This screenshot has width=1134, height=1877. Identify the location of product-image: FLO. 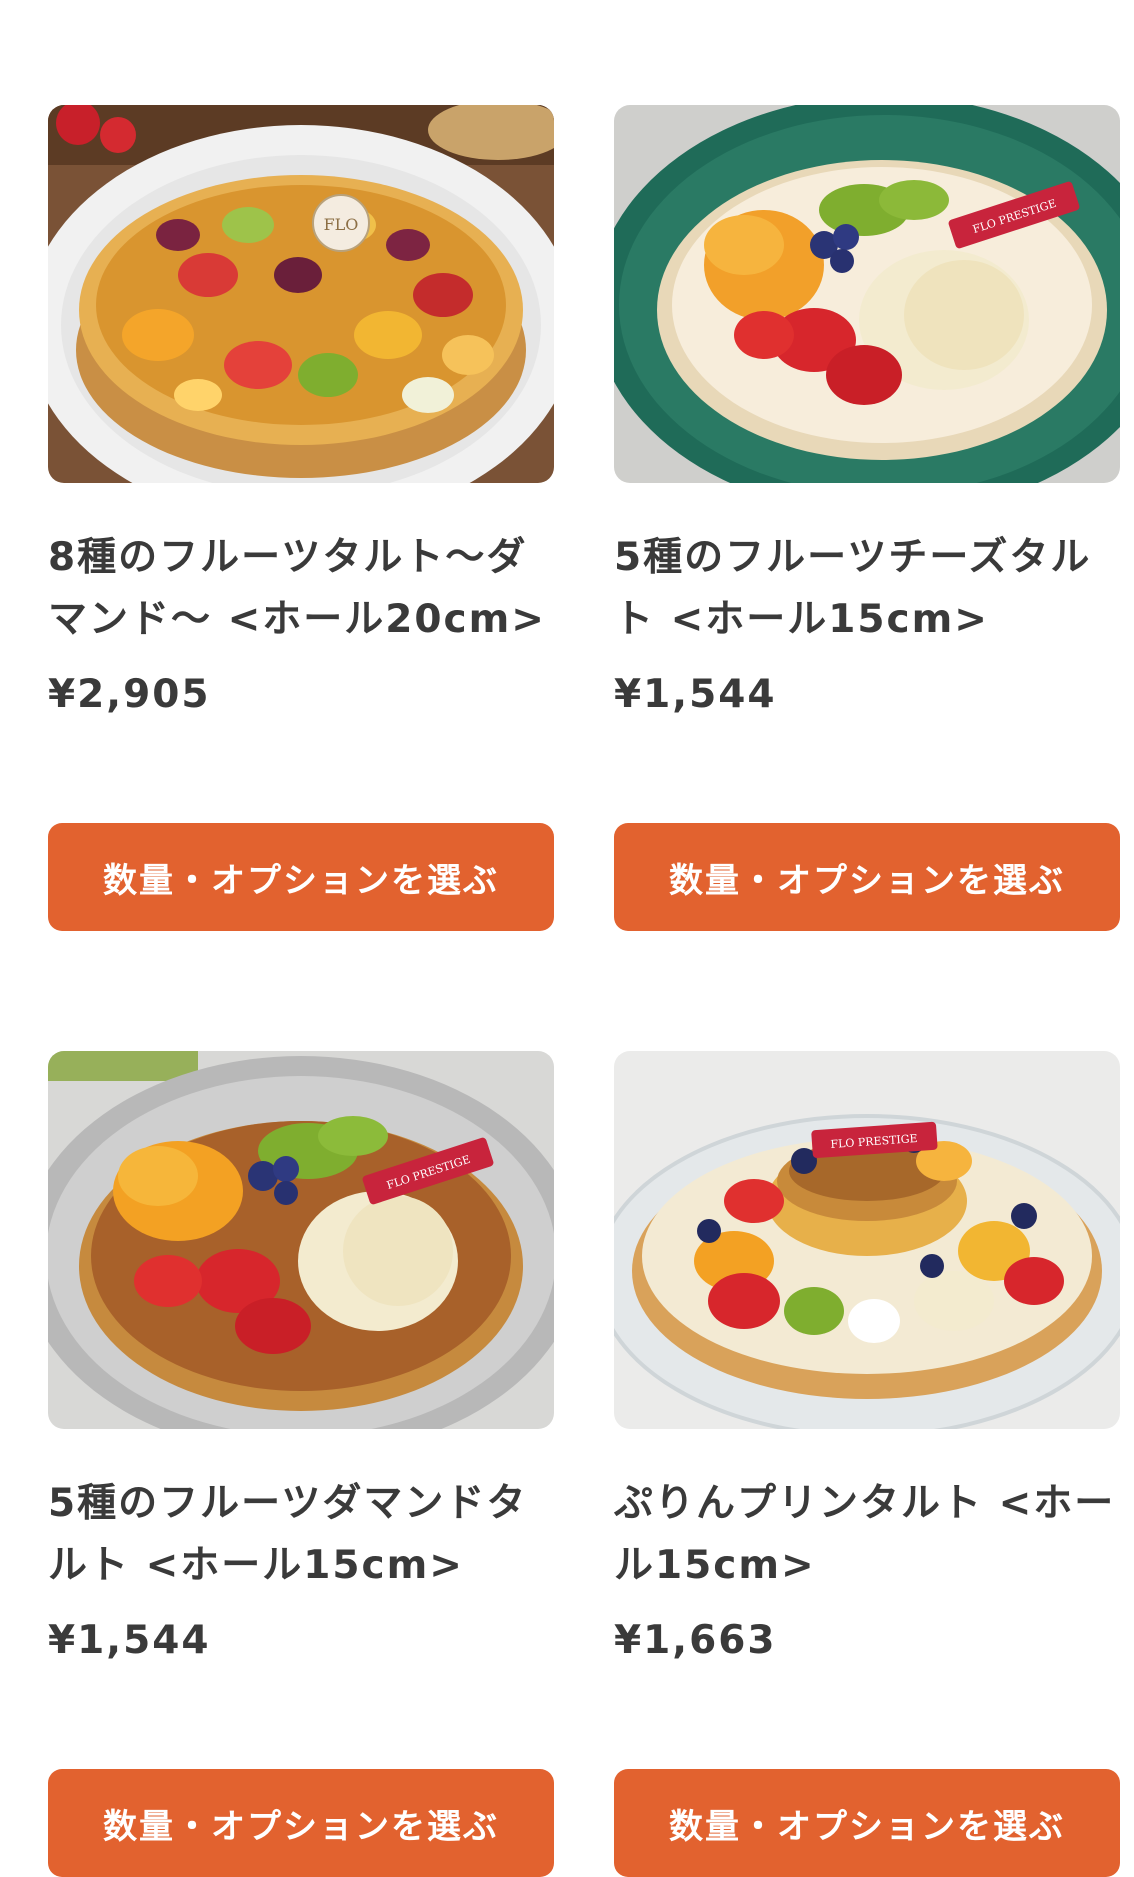
(301, 294).